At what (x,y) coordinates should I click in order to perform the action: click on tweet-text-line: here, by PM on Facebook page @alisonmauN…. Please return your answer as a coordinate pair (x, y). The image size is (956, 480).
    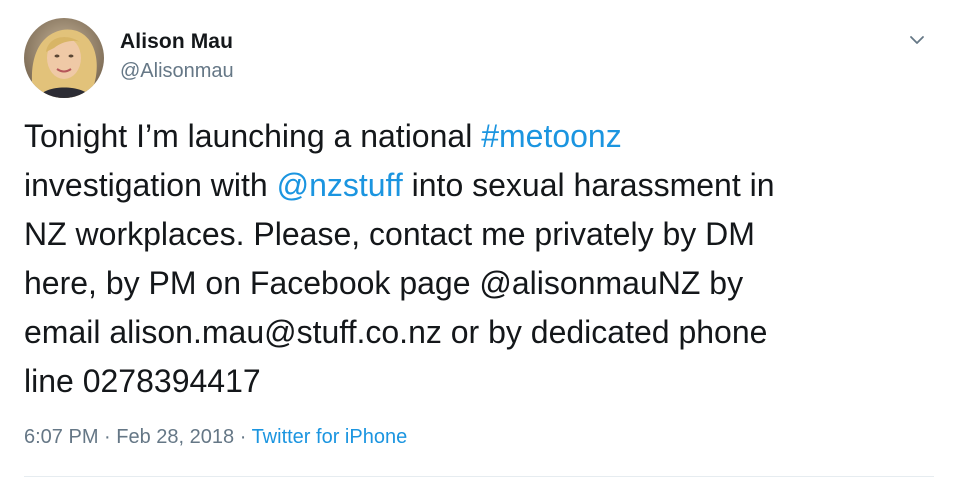
    Looking at the image, I should click on (474, 283).